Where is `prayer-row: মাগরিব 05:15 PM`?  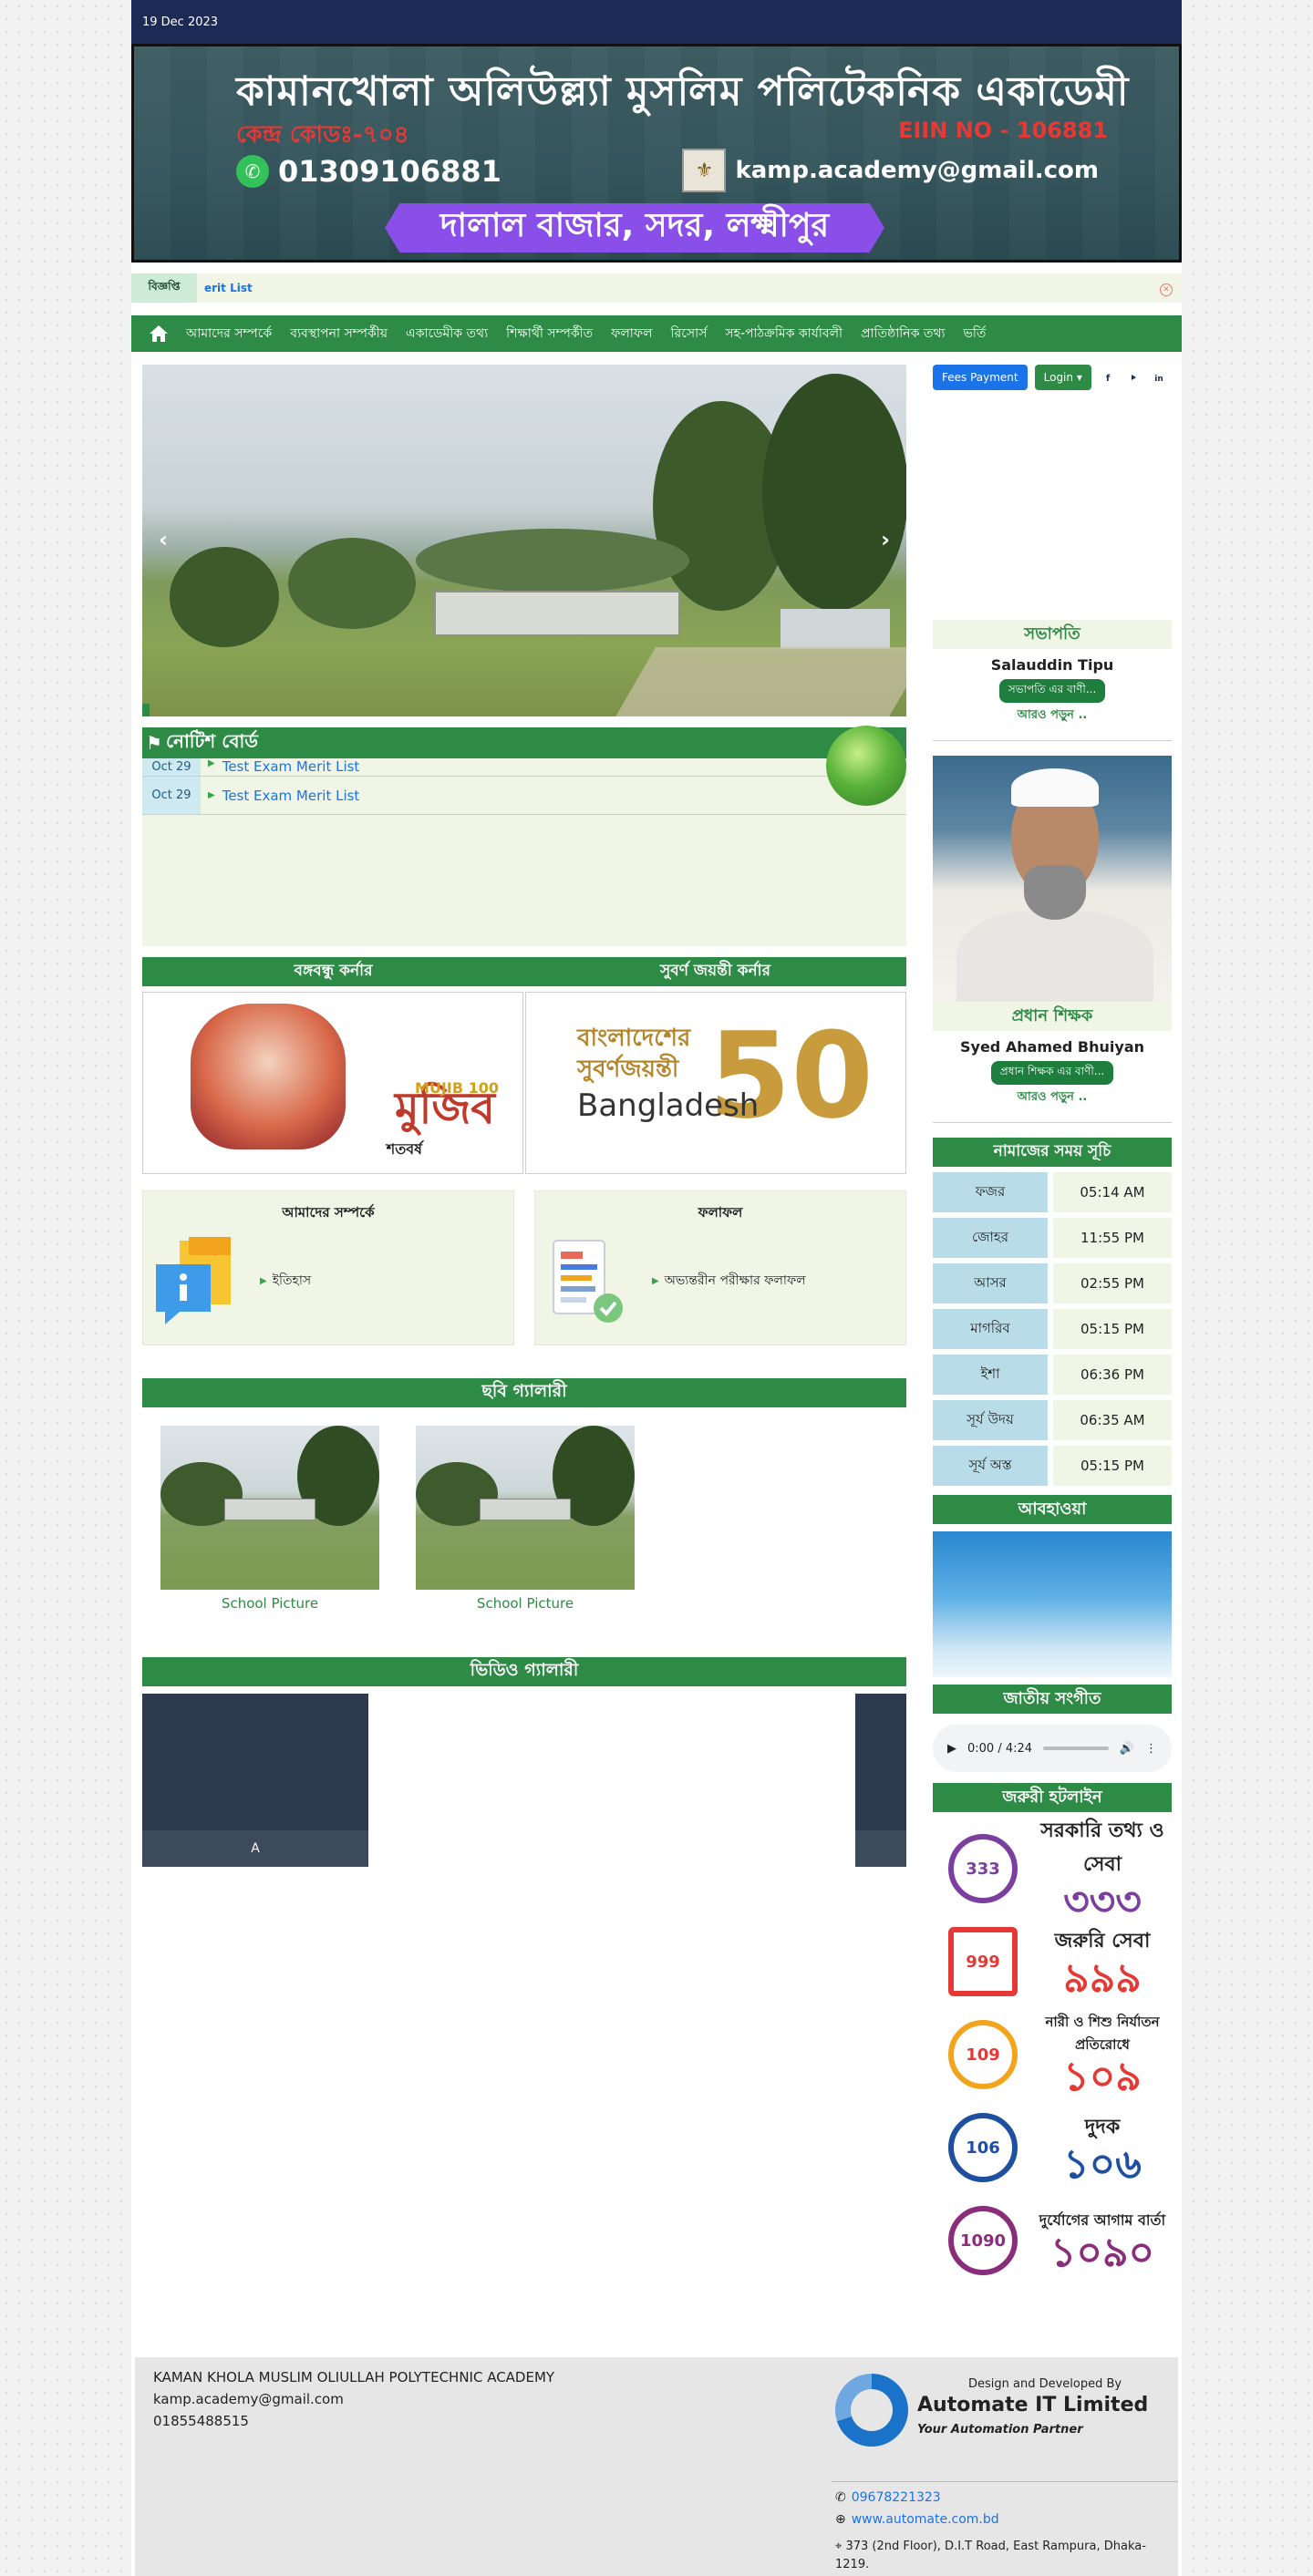 prayer-row: মাগরিব 05:15 PM is located at coordinates (1052, 1329).